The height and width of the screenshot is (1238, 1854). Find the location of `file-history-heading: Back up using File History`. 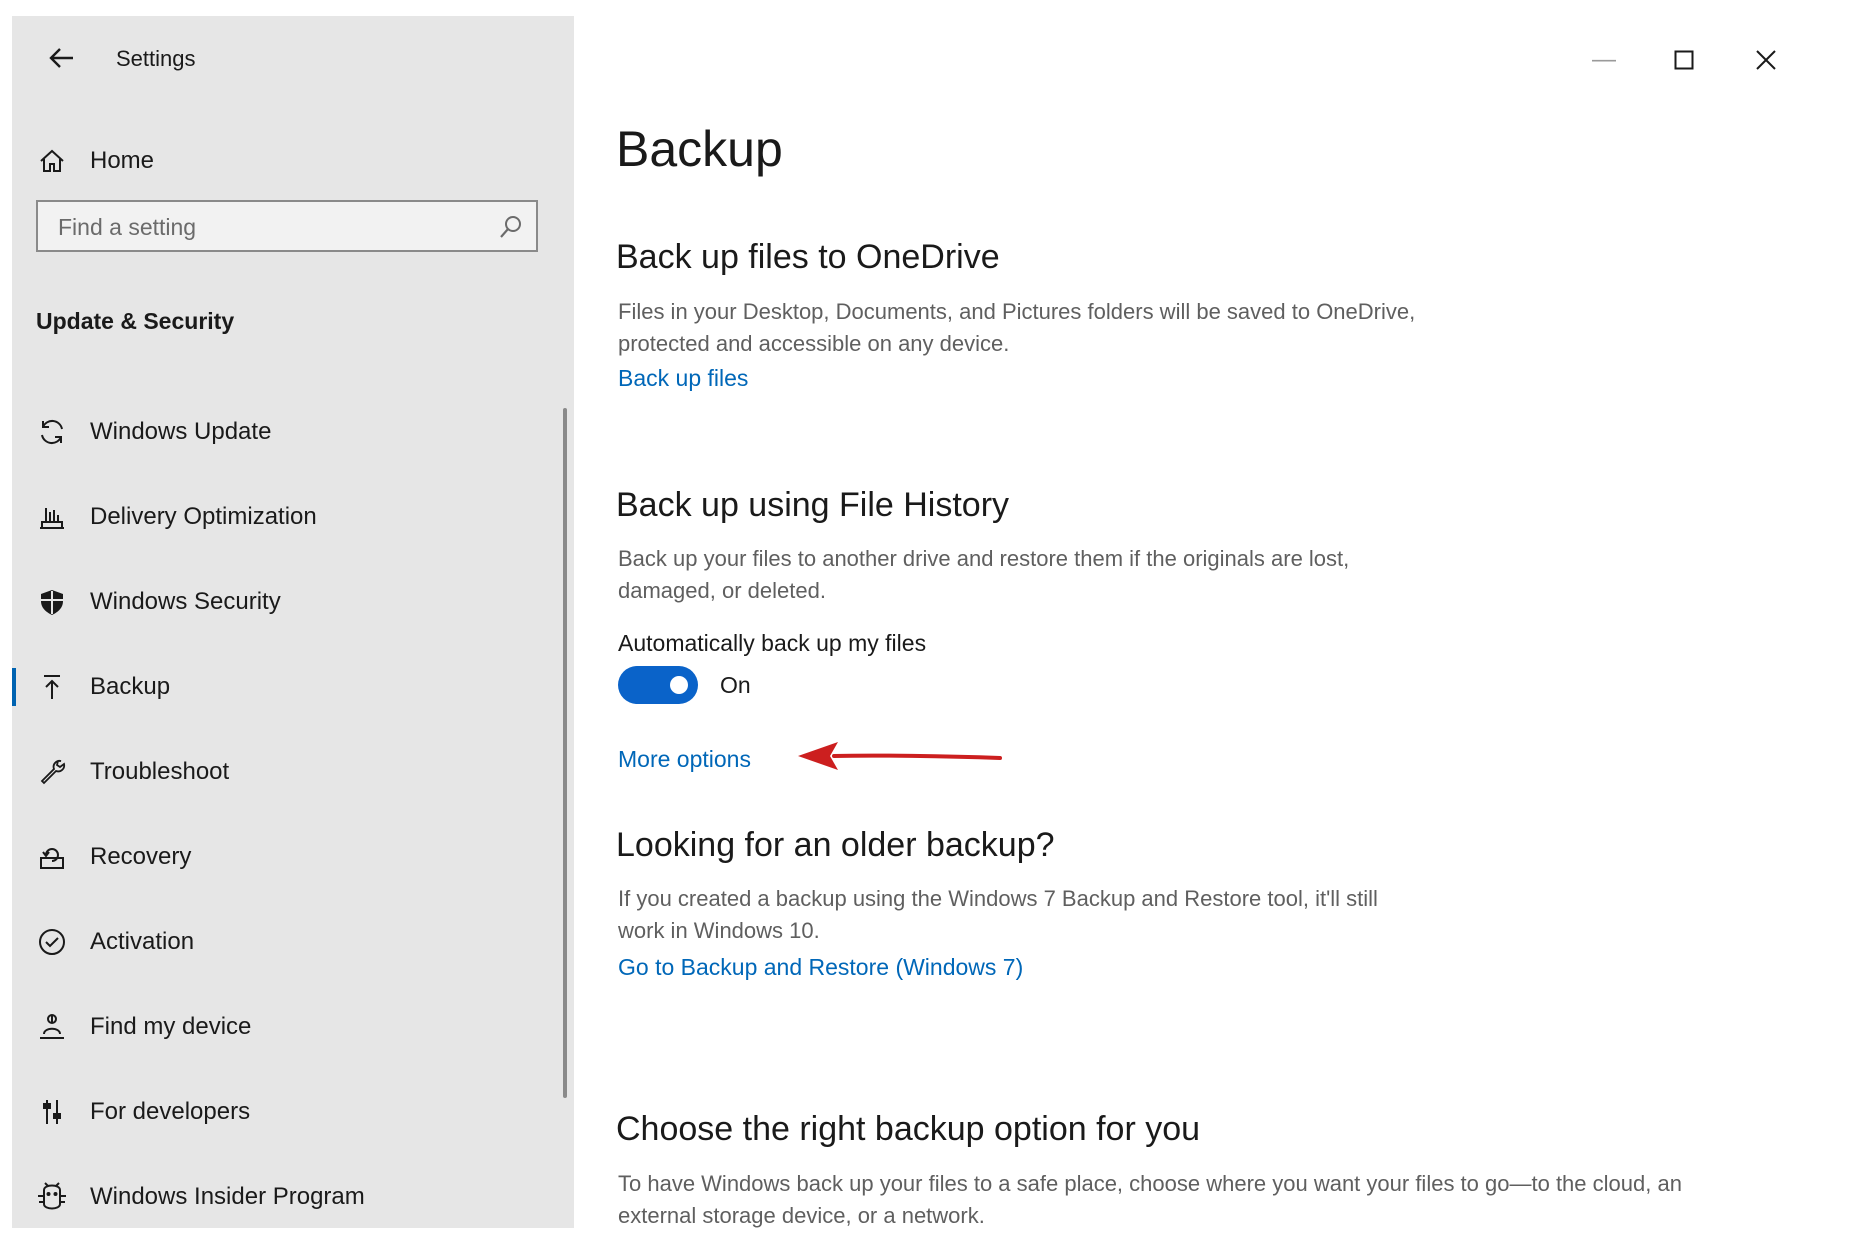

file-history-heading: Back up using File History is located at coordinates (813, 505).